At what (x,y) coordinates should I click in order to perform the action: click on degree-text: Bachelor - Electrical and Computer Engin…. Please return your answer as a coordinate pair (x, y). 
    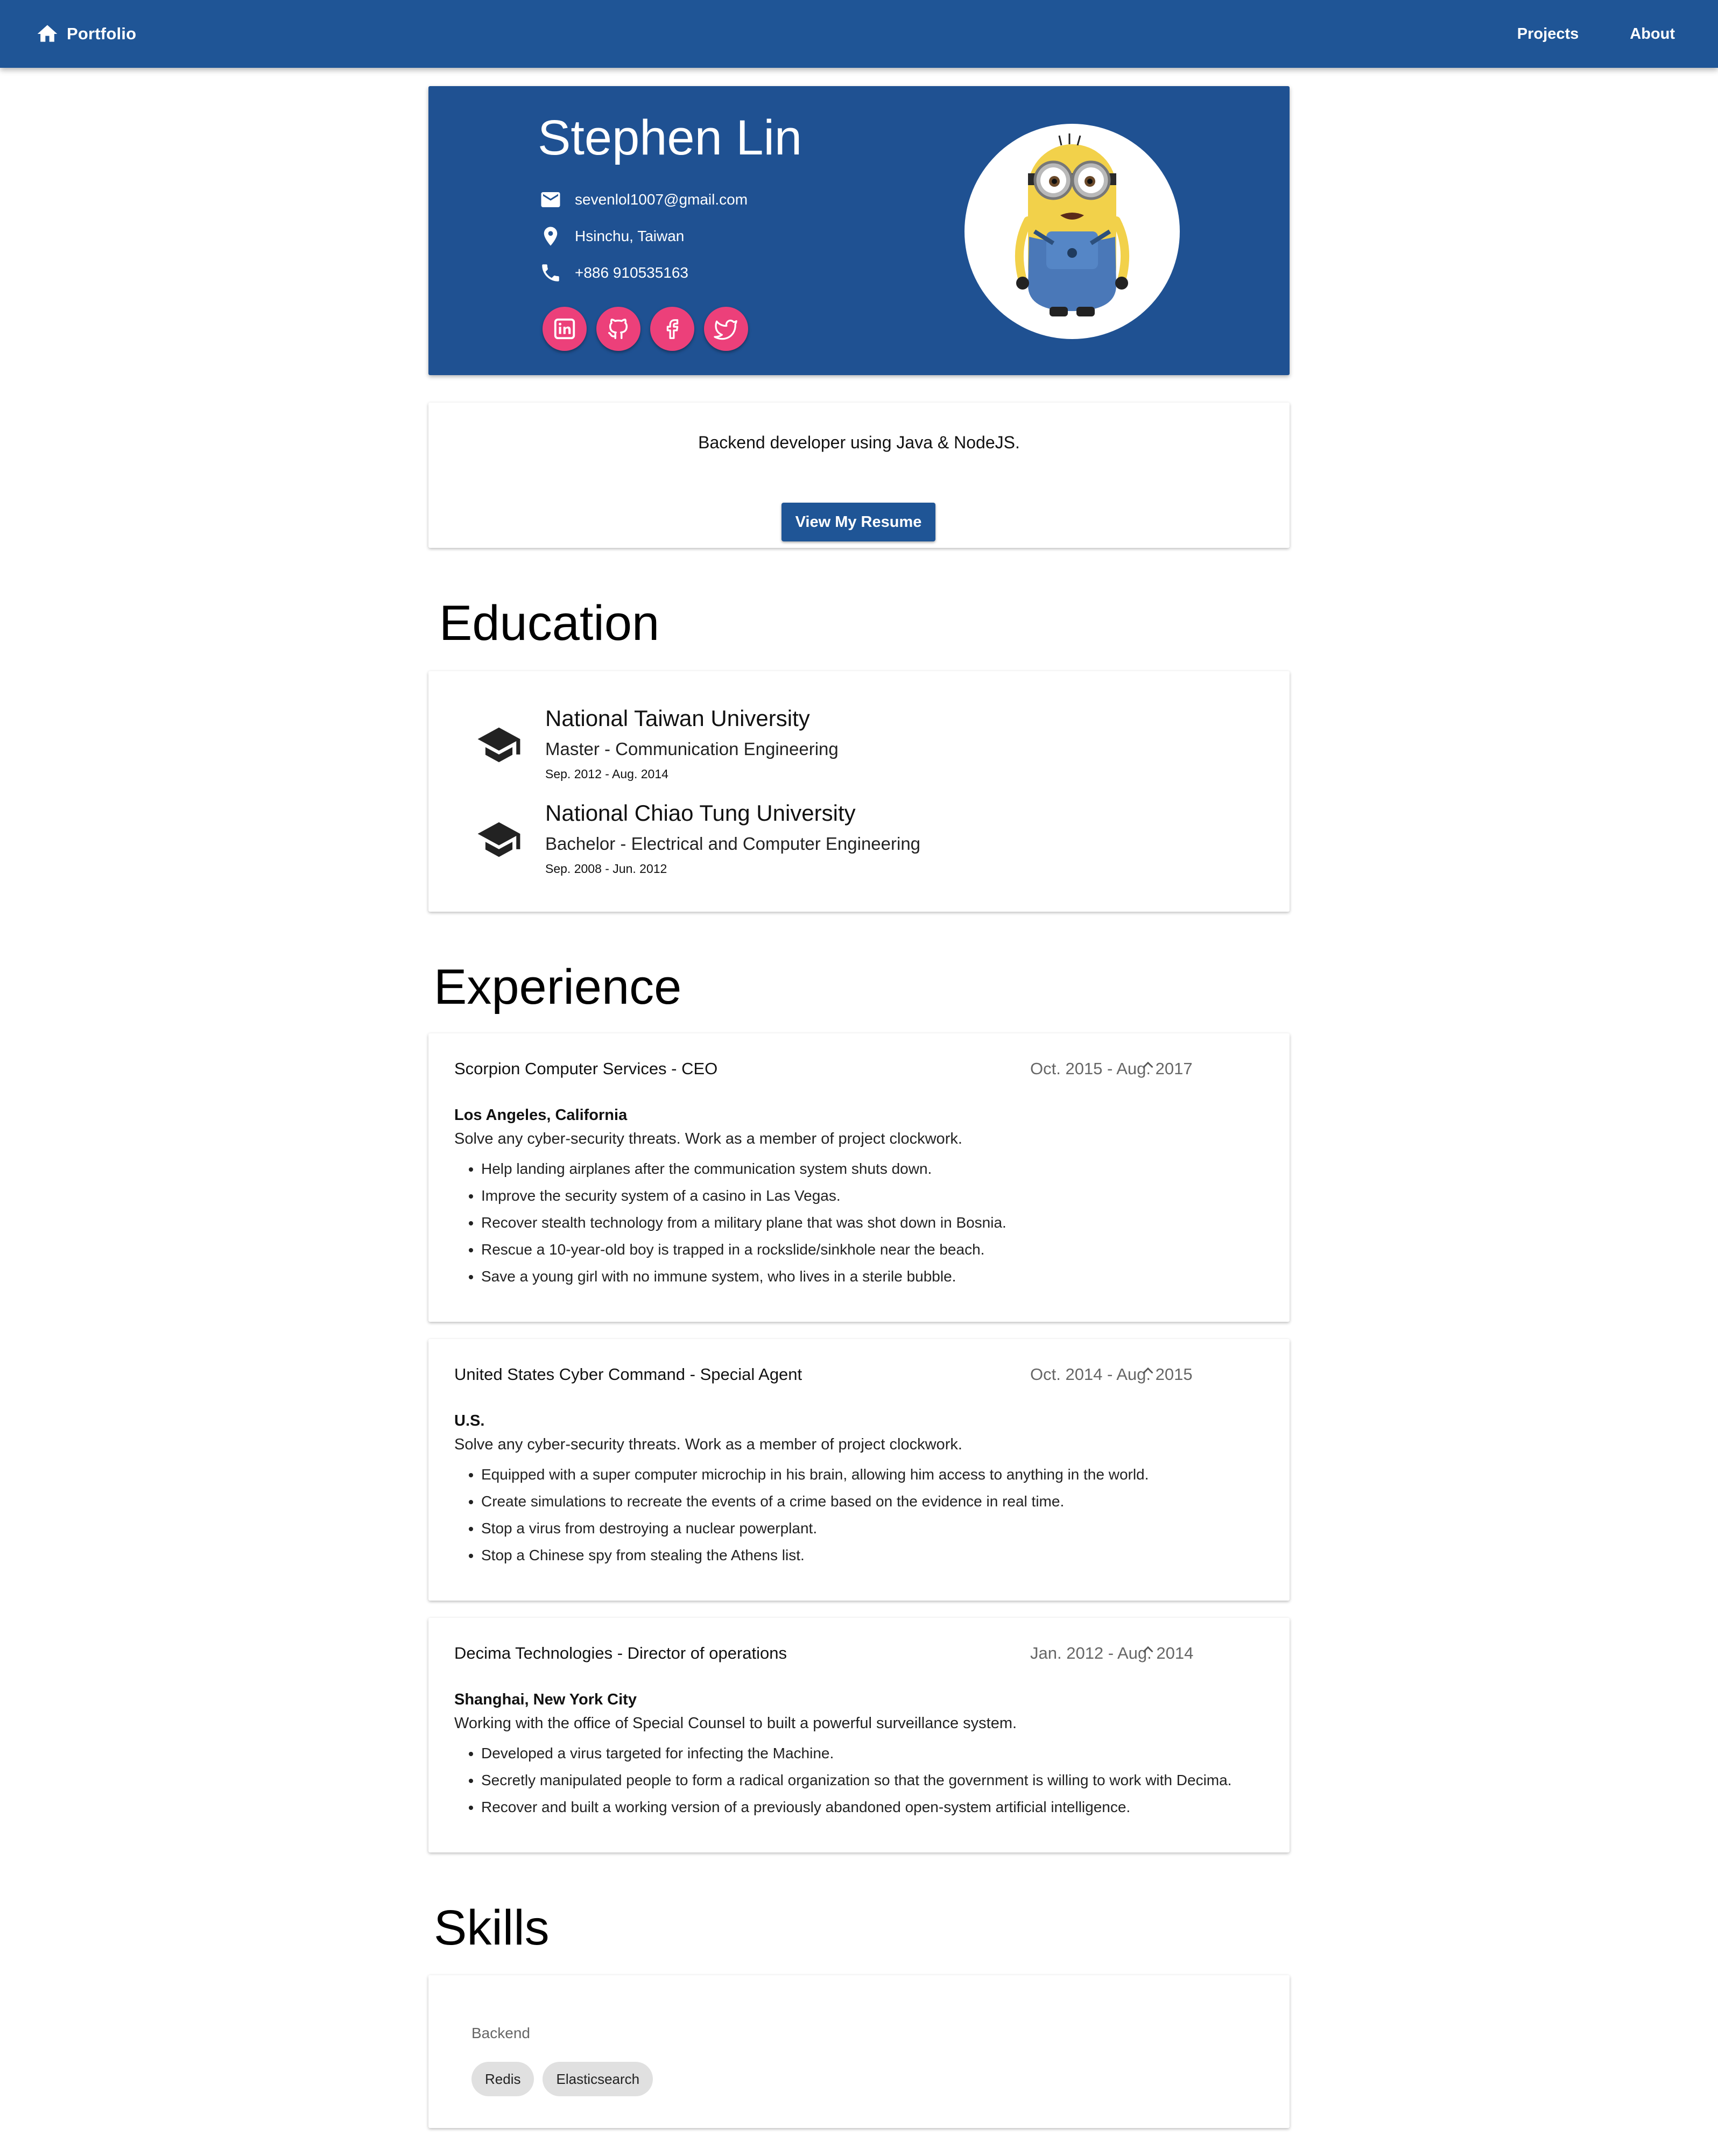
    Looking at the image, I should click on (733, 844).